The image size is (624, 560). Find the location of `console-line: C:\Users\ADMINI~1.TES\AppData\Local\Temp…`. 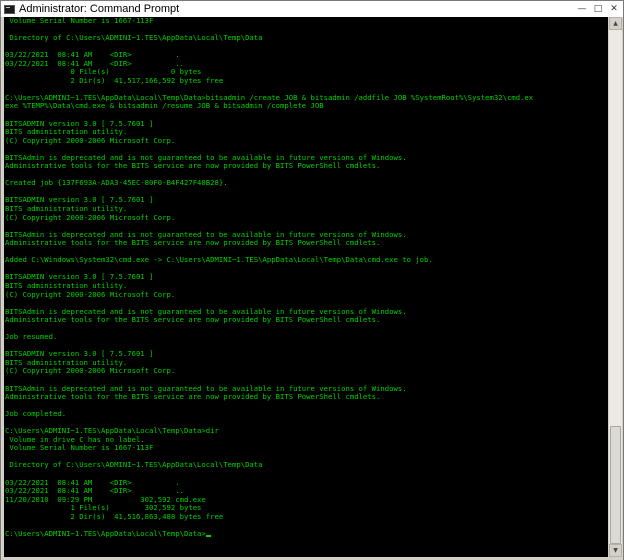

console-line: C:\Users\ADMINI~1.TES\AppData\Local\Temp… is located at coordinates (105, 533).